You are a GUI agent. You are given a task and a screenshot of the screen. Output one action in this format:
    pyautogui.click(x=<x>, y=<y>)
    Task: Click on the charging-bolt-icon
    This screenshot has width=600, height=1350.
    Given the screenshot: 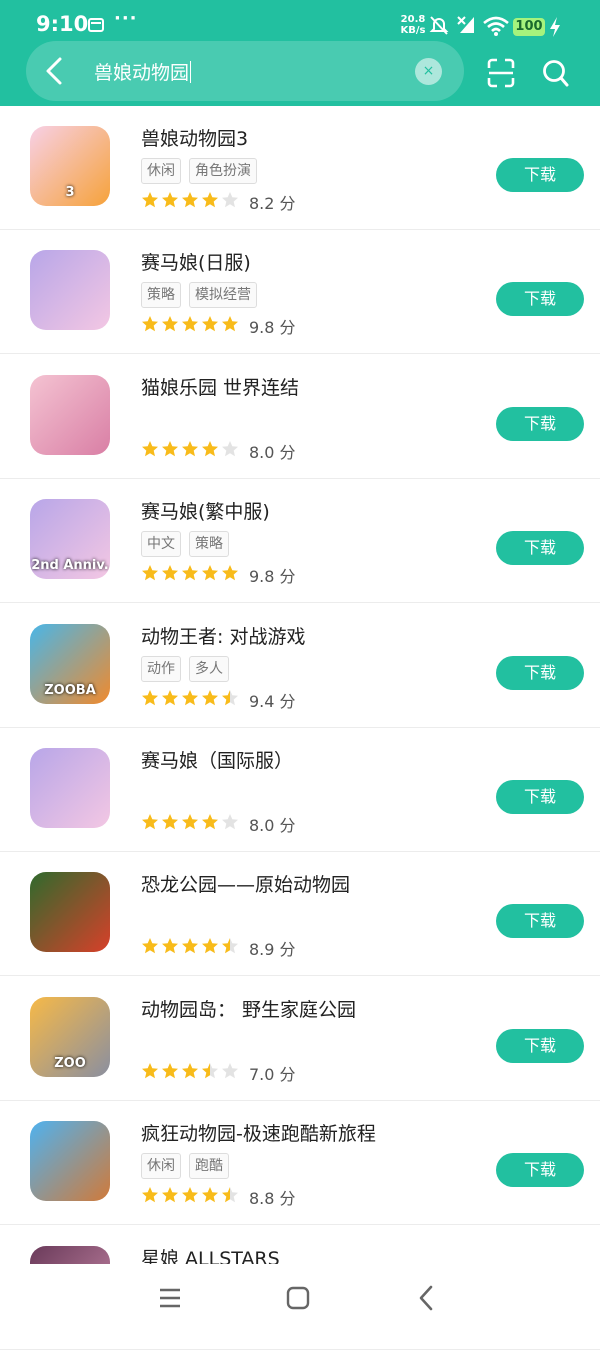 What is the action you would take?
    pyautogui.click(x=555, y=27)
    